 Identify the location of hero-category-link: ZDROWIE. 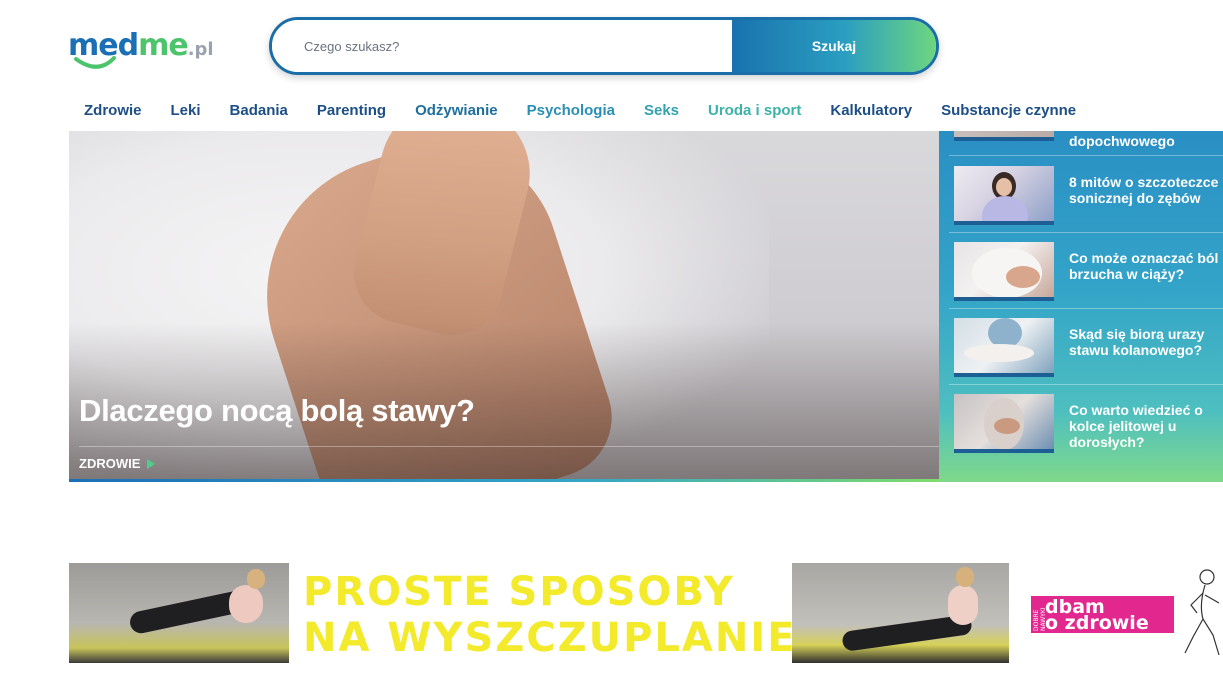
(117, 463).